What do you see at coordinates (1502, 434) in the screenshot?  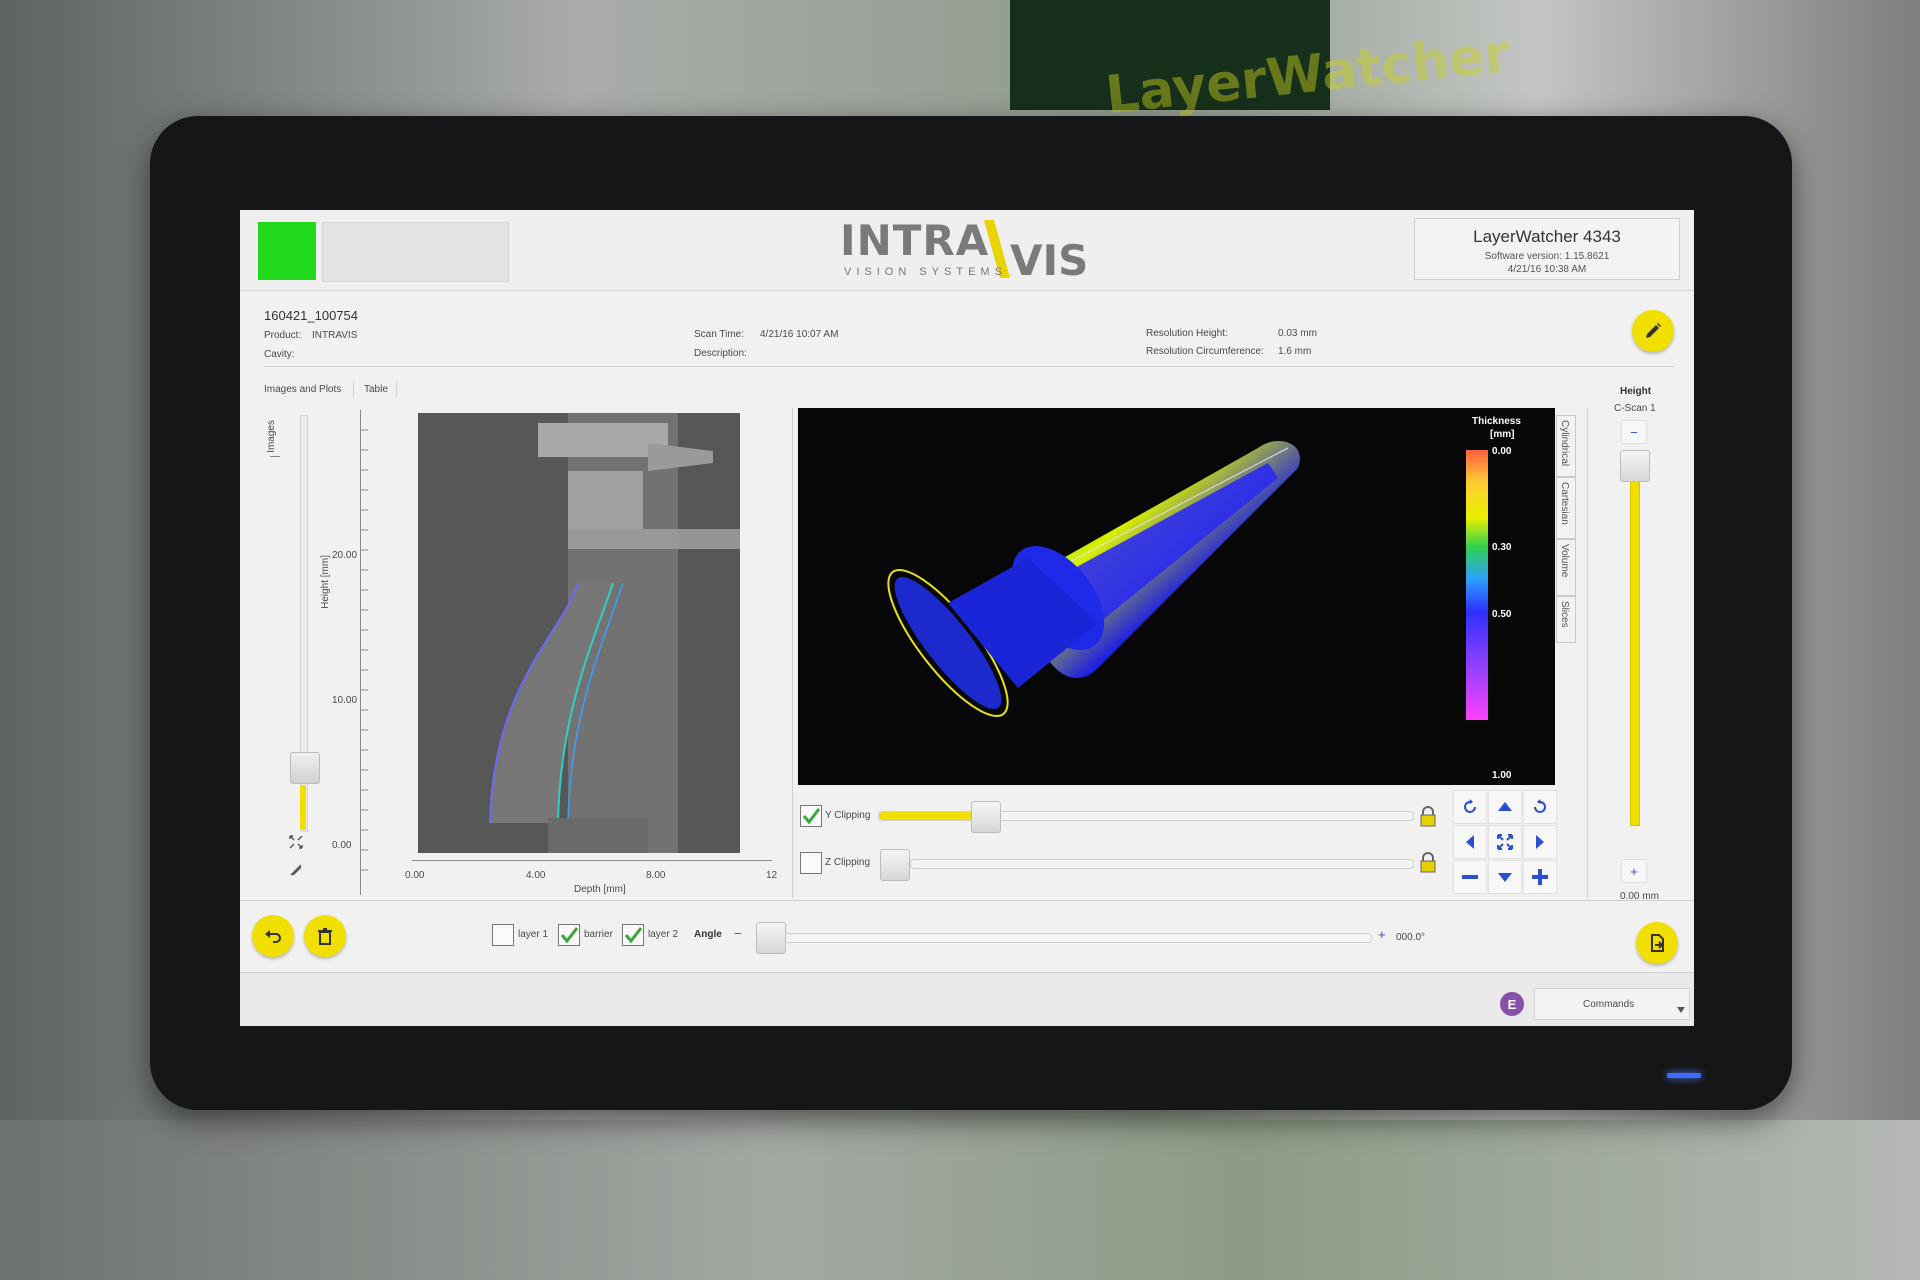 I see `colorbar-title-2: [mm]` at bounding box center [1502, 434].